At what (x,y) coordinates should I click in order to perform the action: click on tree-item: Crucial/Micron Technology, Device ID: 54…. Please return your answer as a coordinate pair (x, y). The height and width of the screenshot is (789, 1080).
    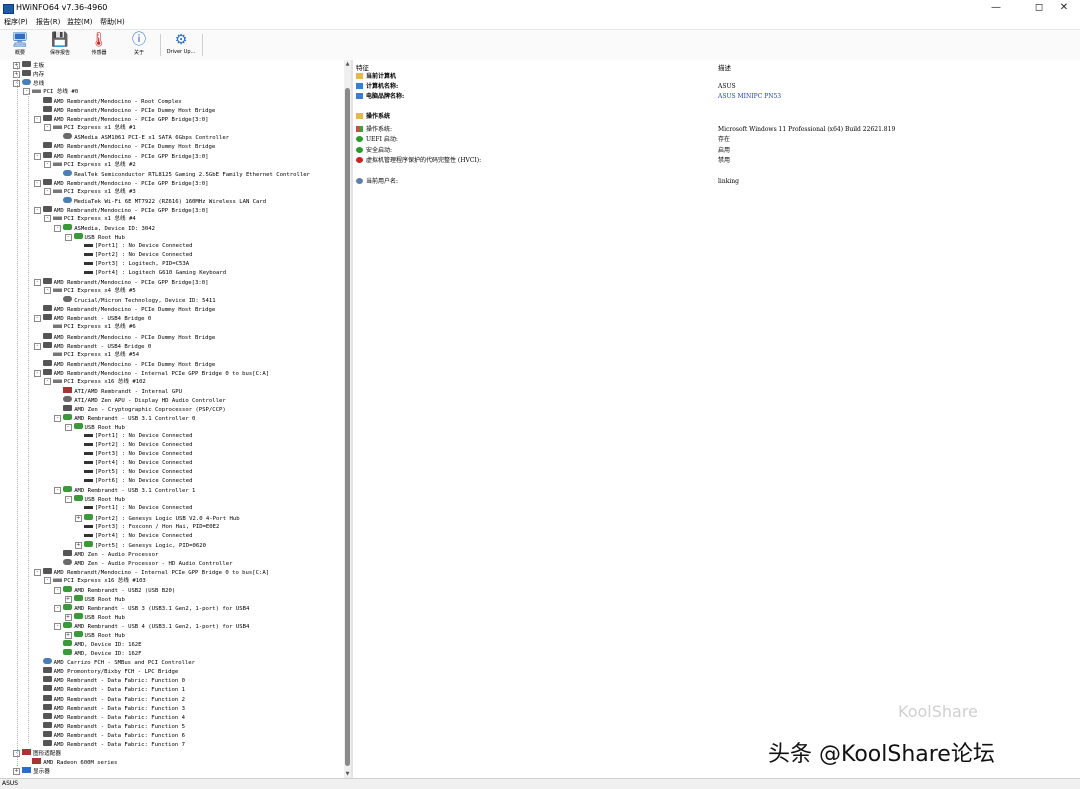
    Looking at the image, I should click on (135, 300).